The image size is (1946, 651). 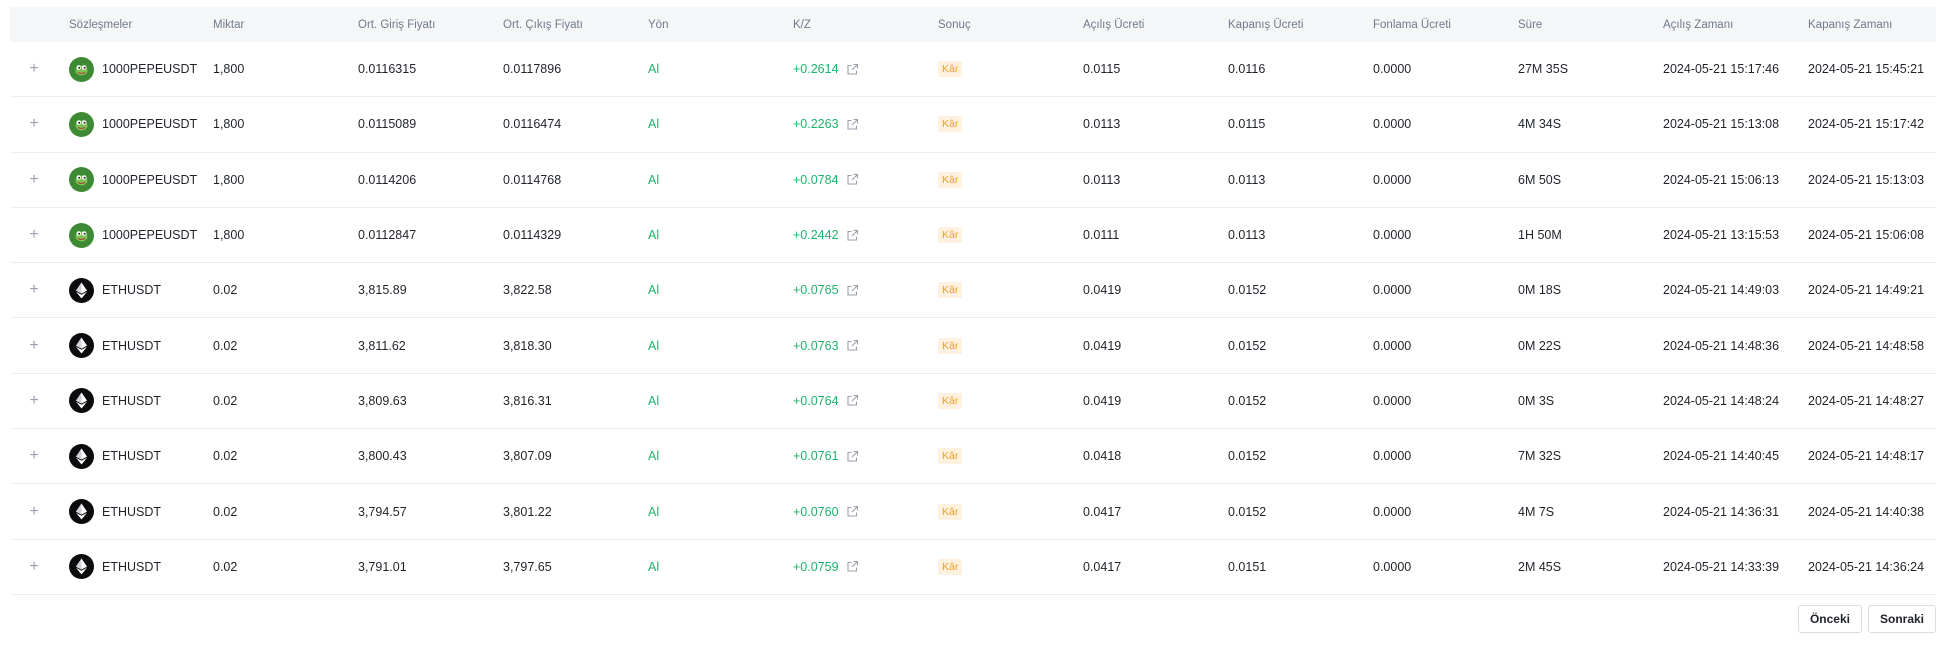 What do you see at coordinates (816, 511) in the screenshot?
I see `pnl-value: +0.0760` at bounding box center [816, 511].